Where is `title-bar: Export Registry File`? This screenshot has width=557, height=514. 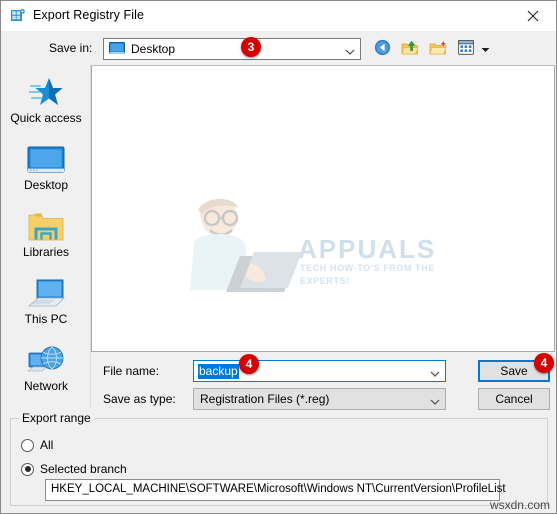
title-bar: Export Registry File is located at coordinates (278, 16).